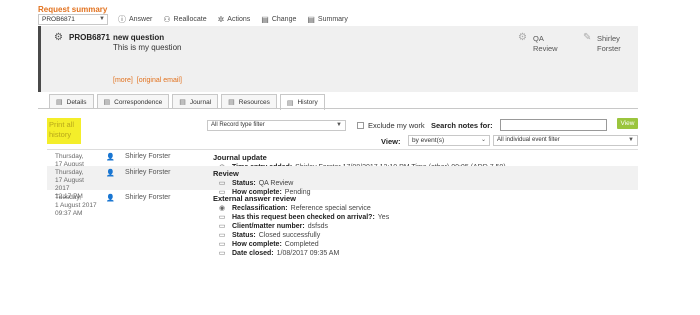  What do you see at coordinates (483, 140) in the screenshot?
I see `chevron-down-icon: ⌄` at bounding box center [483, 140].